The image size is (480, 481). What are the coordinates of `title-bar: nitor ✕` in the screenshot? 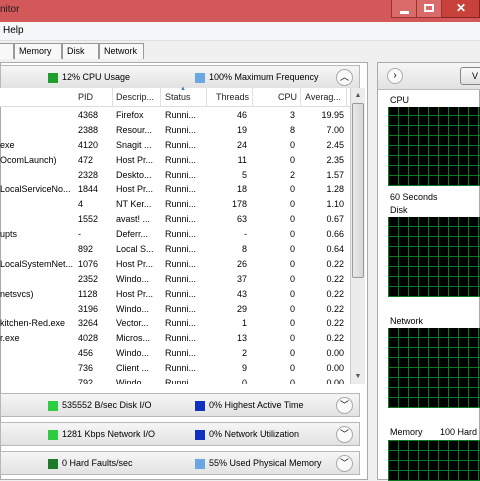 It's located at (240, 11).